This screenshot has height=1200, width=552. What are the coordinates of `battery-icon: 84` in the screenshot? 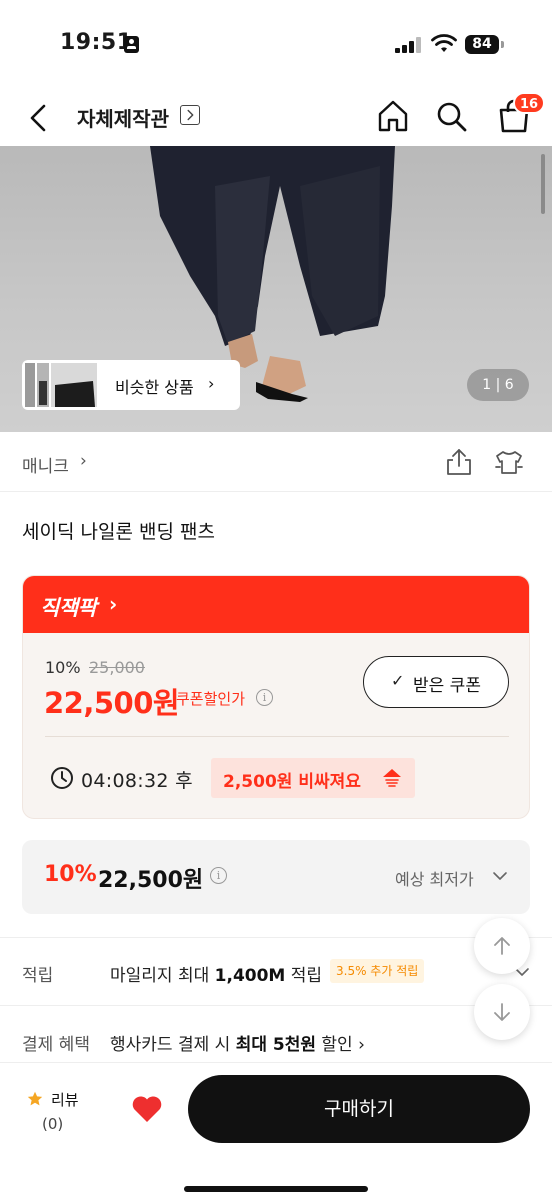 It's located at (482, 44).